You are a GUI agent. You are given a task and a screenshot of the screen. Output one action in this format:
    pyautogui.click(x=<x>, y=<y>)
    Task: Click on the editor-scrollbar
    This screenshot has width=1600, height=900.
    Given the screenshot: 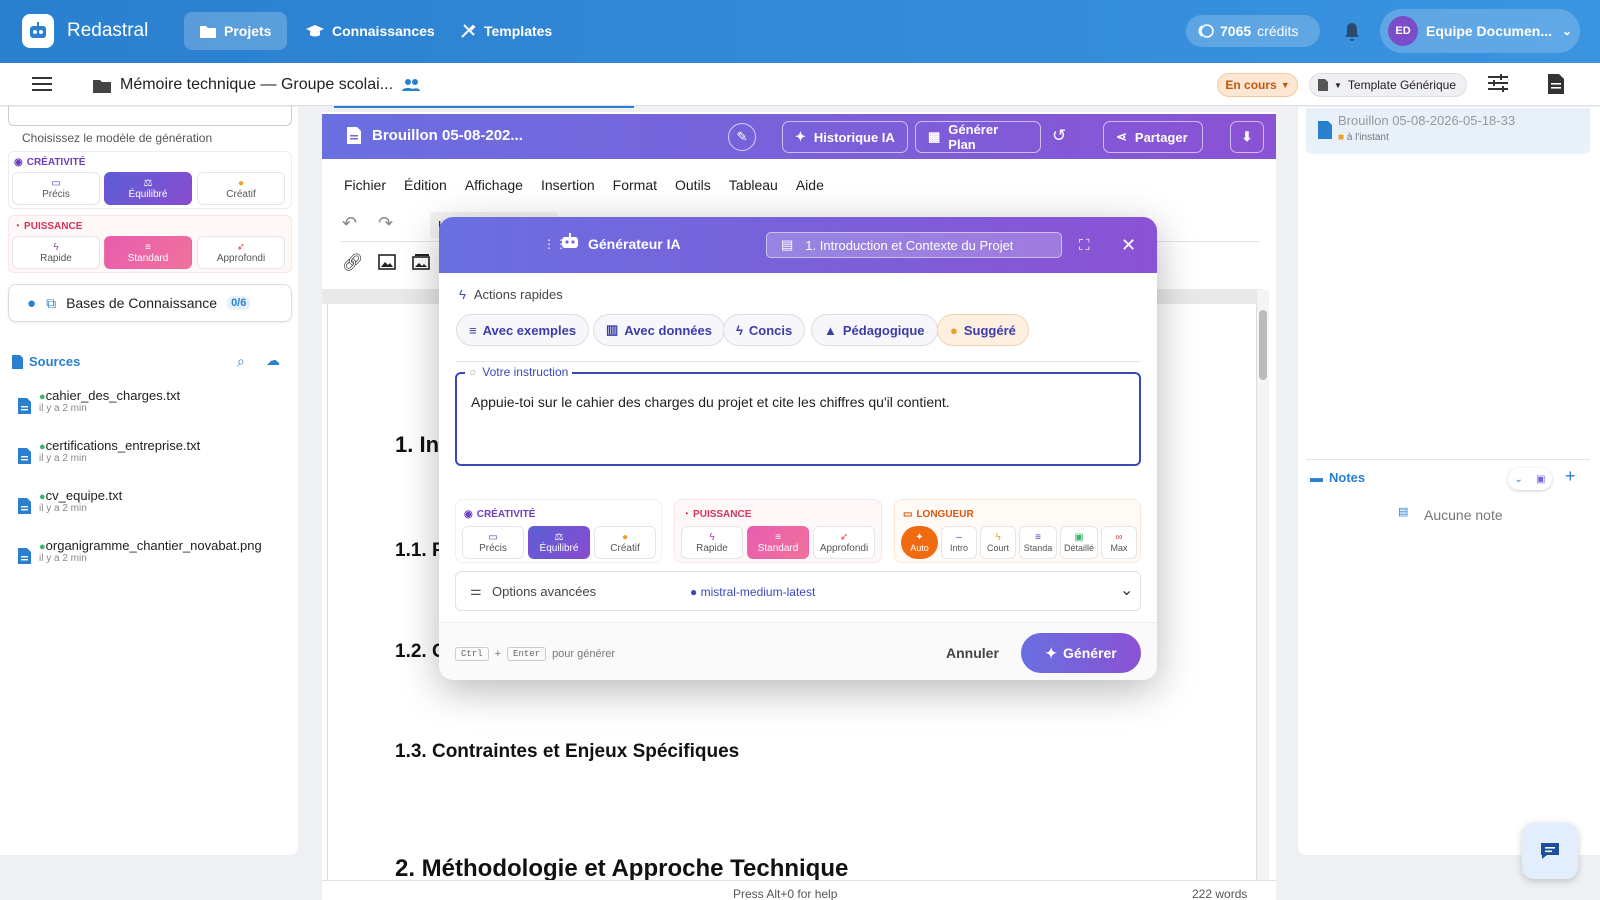 What is the action you would take?
    pyautogui.click(x=1263, y=585)
    